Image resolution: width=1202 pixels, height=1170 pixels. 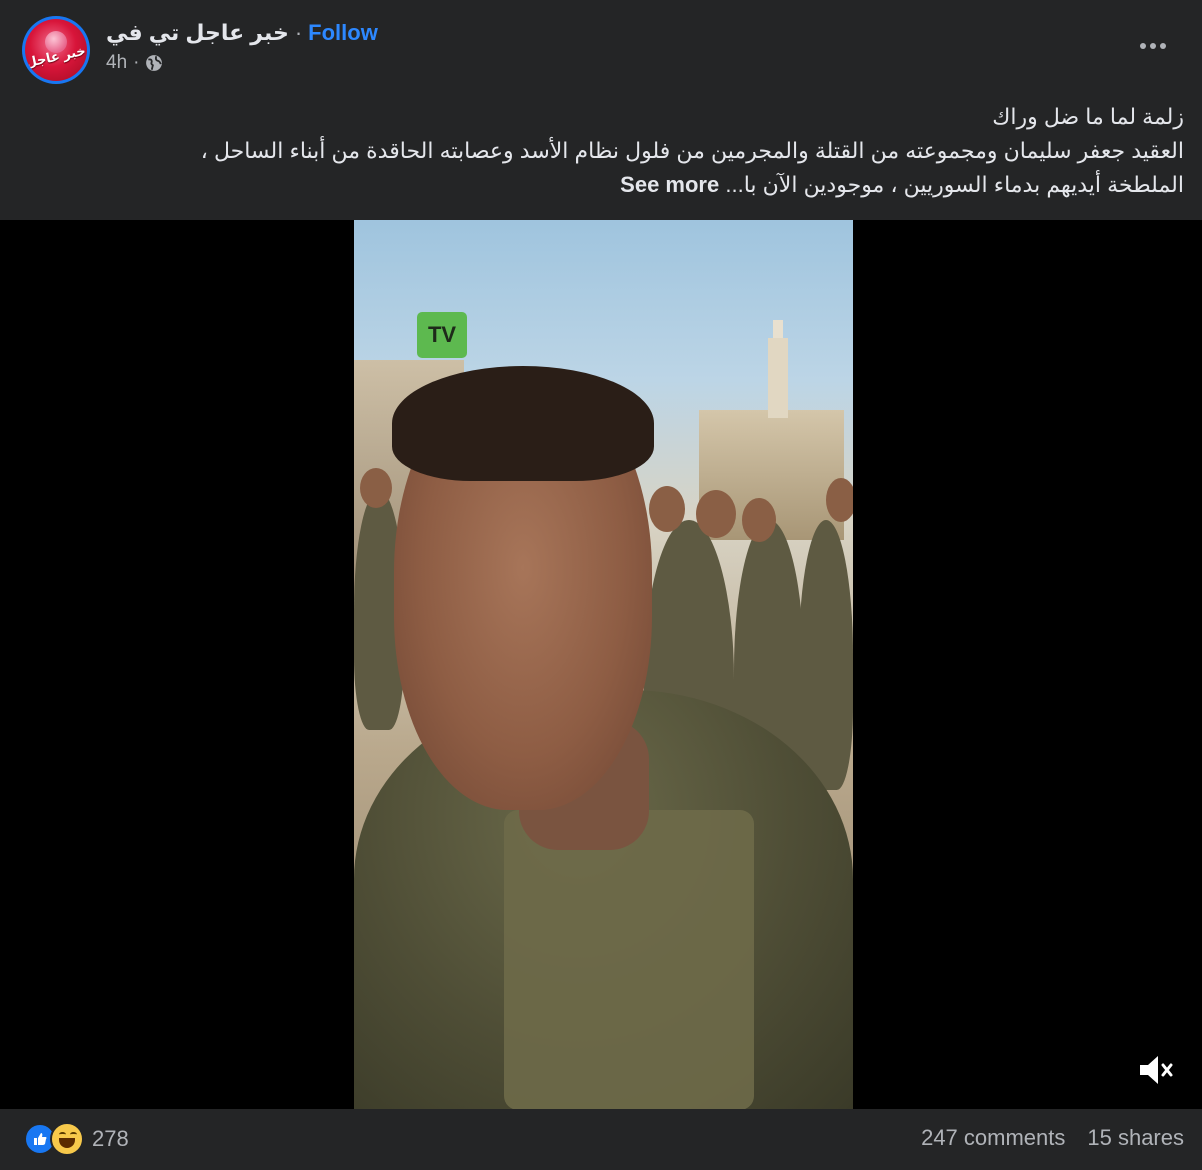 What do you see at coordinates (778, 378) in the screenshot?
I see `minaret` at bounding box center [778, 378].